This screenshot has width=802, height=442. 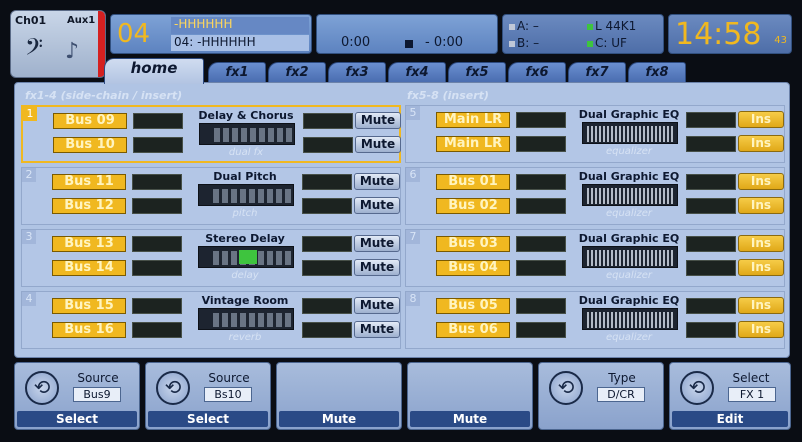 I want to click on fx-name: Stereo Delay, so click(x=245, y=238).